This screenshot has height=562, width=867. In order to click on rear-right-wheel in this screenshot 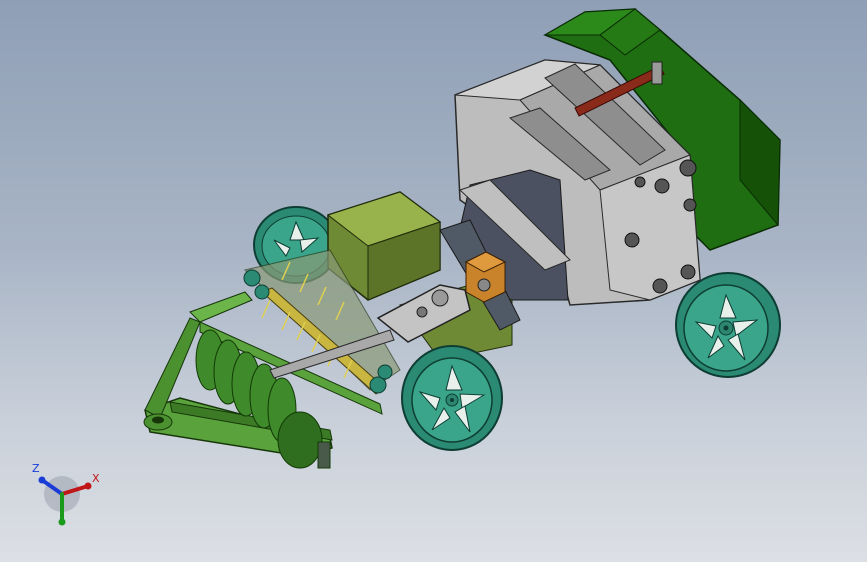, I will do `click(728, 325)`.